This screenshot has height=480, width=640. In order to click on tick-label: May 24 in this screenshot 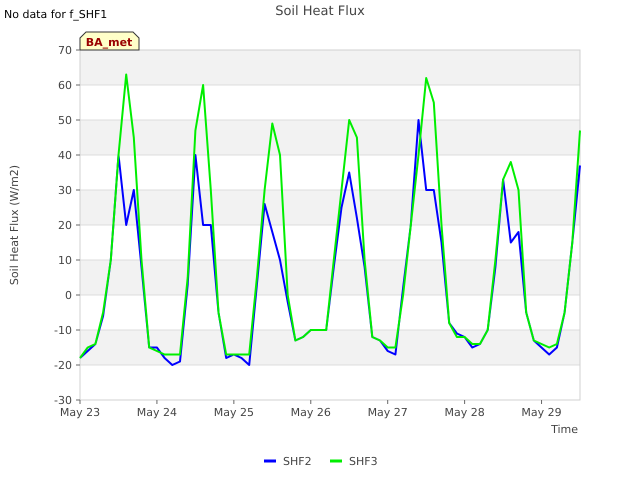, I will do `click(157, 412)`.